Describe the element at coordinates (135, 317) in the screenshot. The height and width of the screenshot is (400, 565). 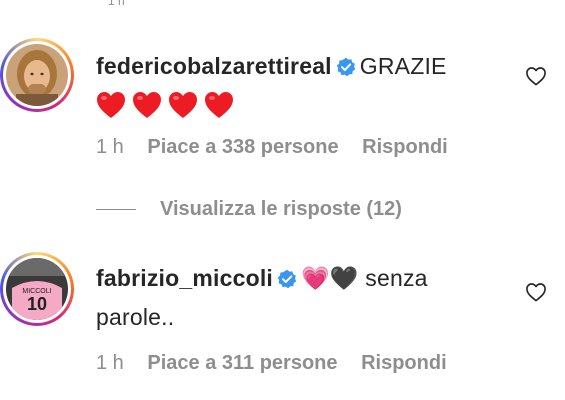
I see `comment-text-line2: parole..` at that location.